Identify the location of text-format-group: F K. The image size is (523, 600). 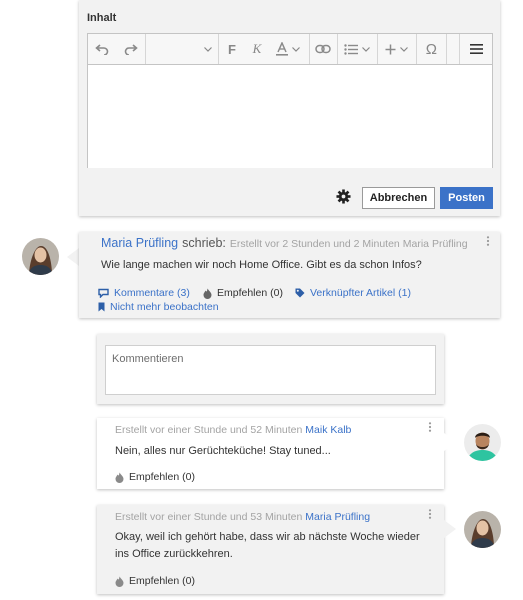
(264, 49).